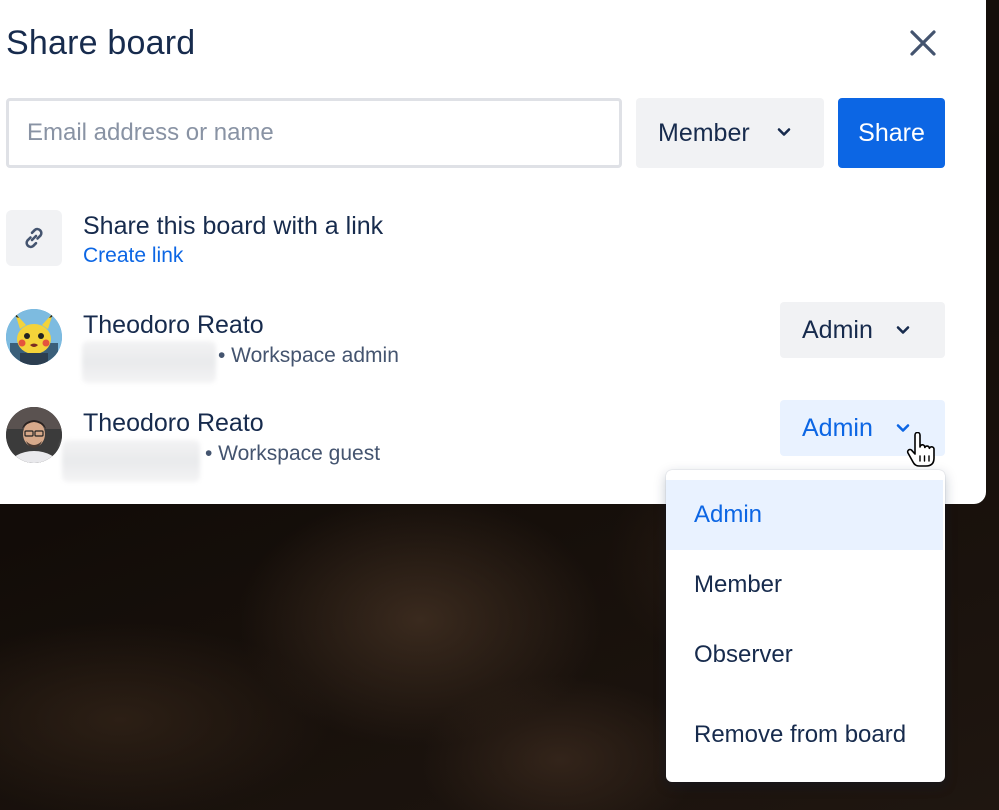 This screenshot has width=999, height=810. What do you see at coordinates (891, 133) in the screenshot?
I see `share-button: Share` at bounding box center [891, 133].